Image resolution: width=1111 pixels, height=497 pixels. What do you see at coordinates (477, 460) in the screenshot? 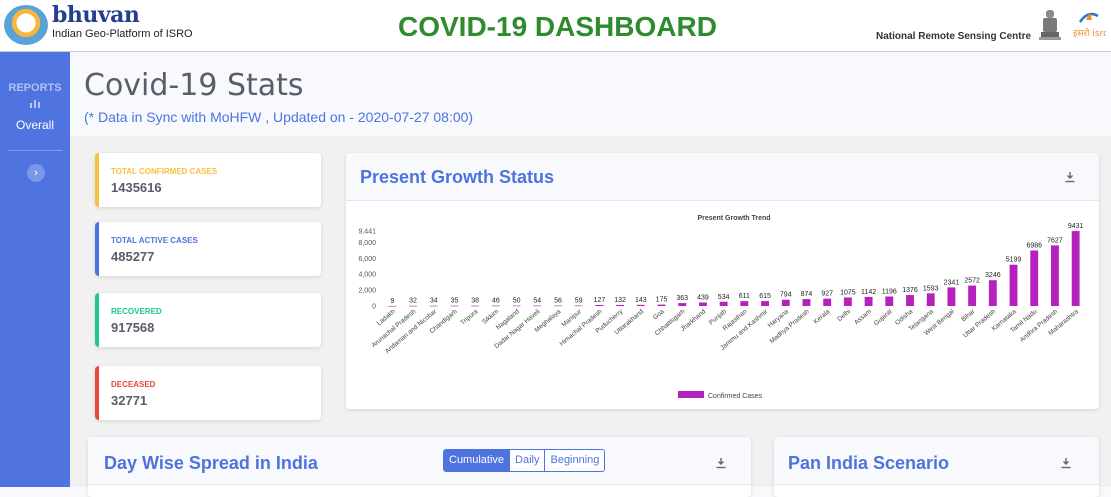
I see `cumulative-button: Cumulative` at bounding box center [477, 460].